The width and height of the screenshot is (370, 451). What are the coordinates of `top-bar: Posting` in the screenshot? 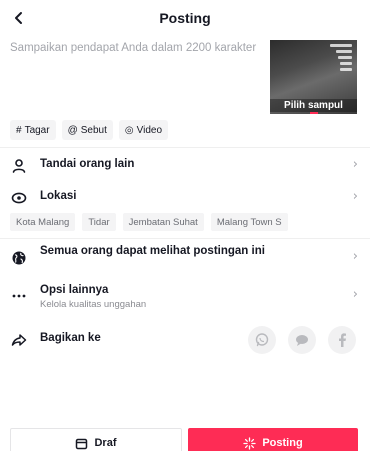 It's located at (185, 18).